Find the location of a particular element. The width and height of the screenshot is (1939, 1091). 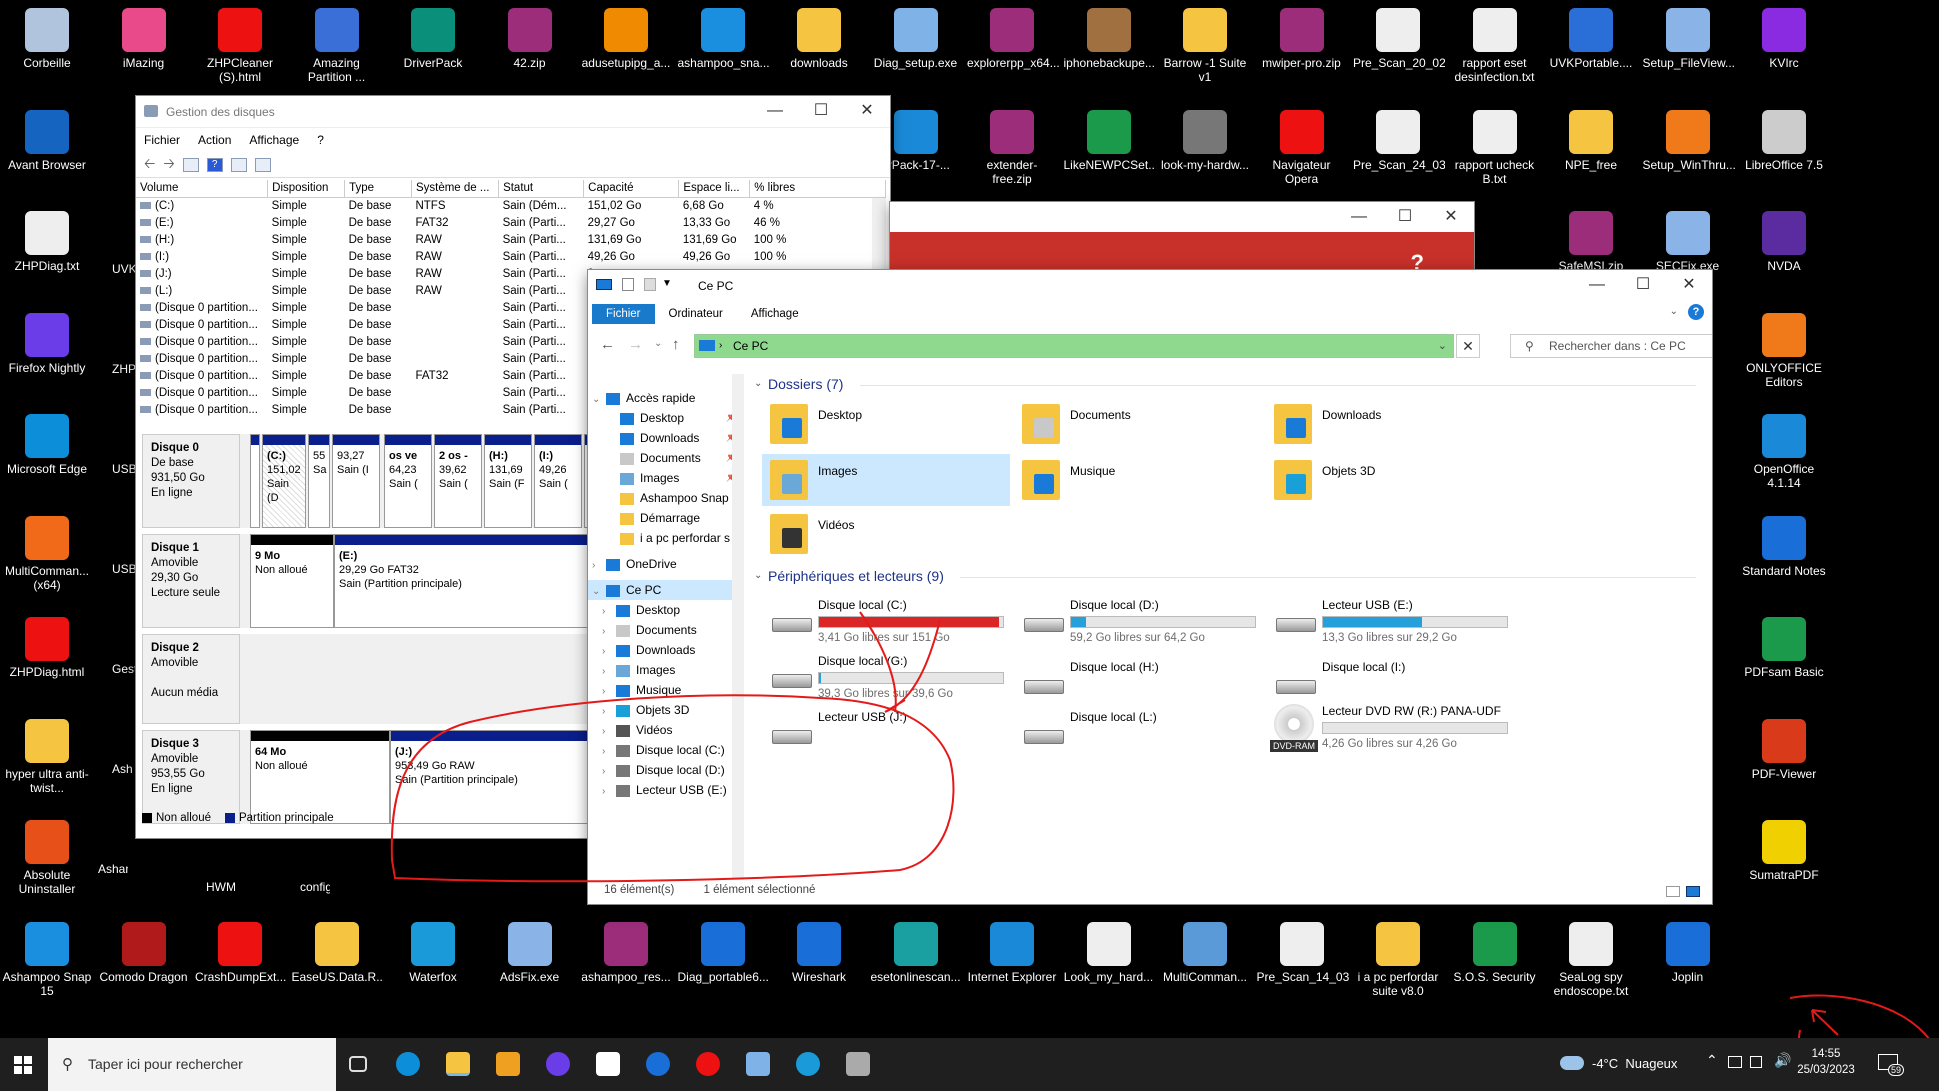

tab-ordinateur: Ordinateur is located at coordinates (696, 314).